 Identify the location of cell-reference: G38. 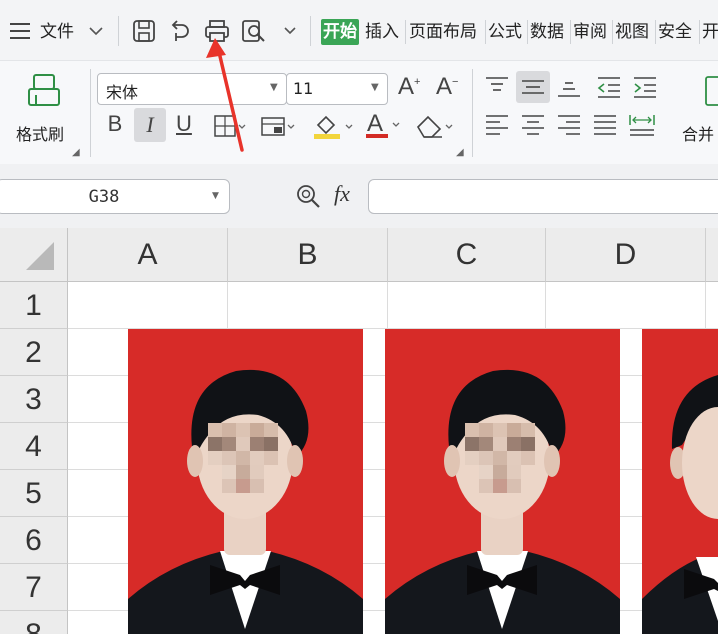
(104, 197).